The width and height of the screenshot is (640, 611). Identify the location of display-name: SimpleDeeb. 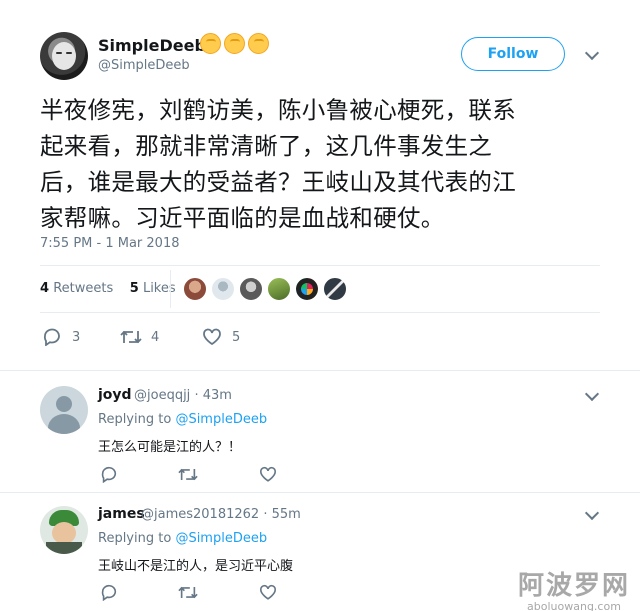
(152, 45).